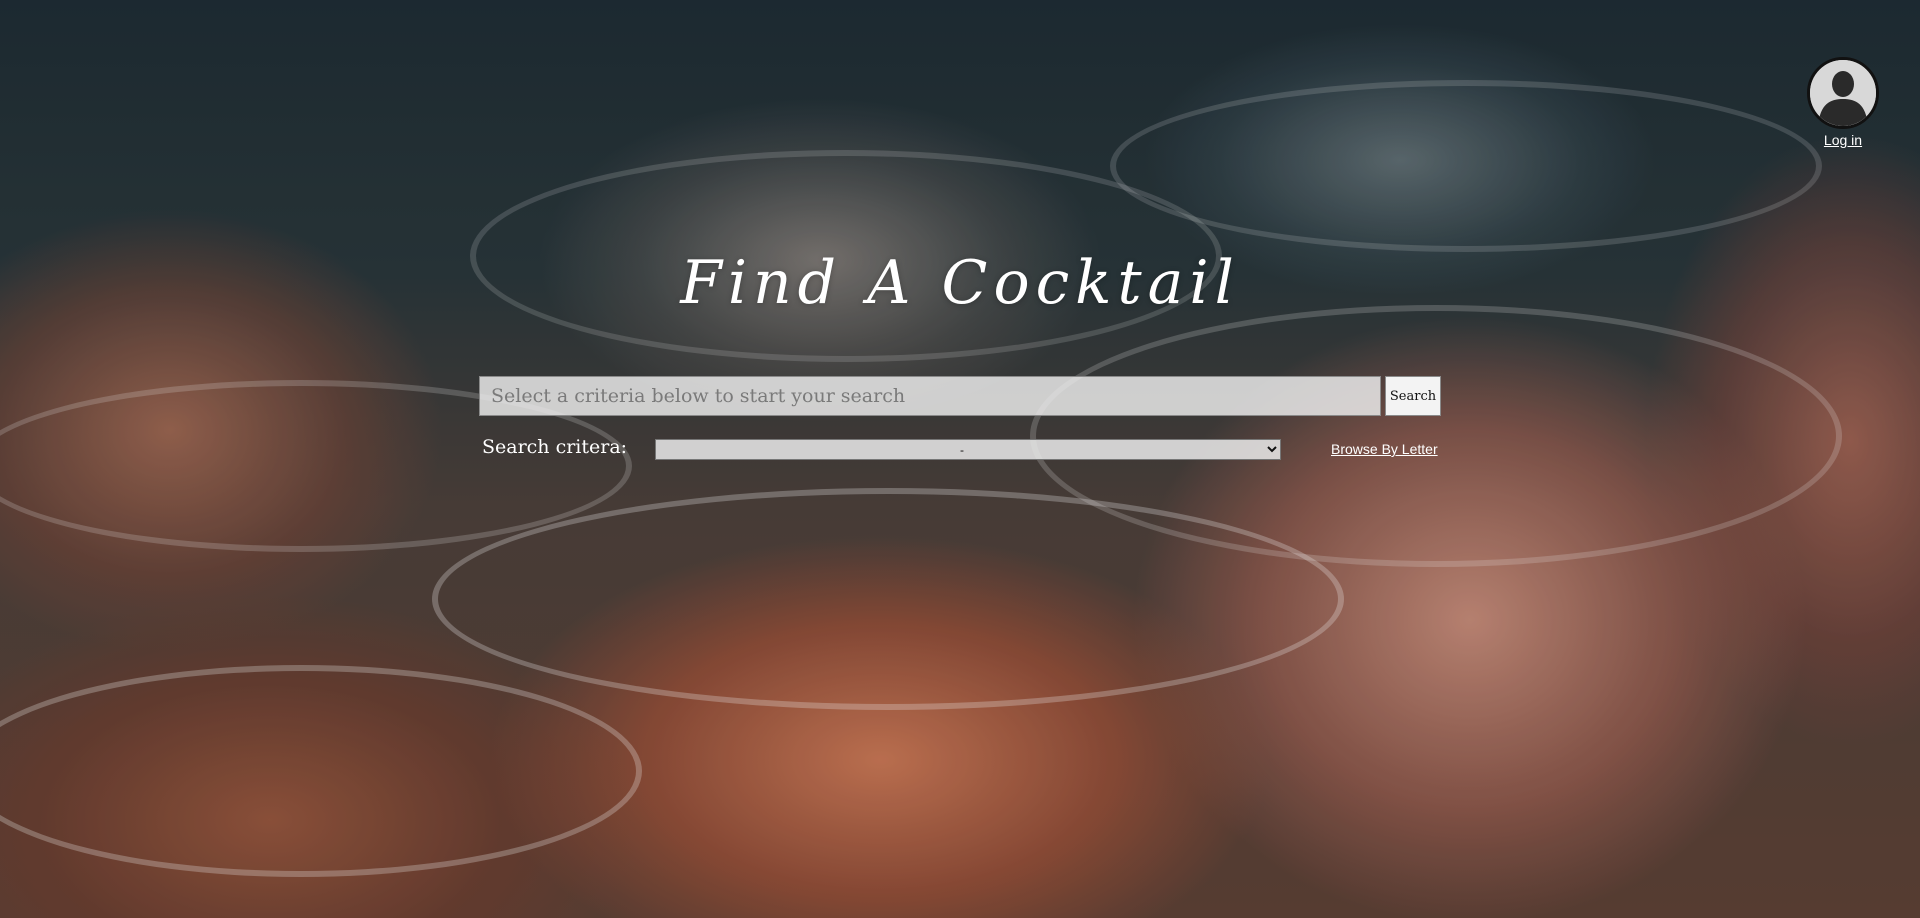 The image size is (1920, 918). What do you see at coordinates (968, 449) in the screenshot?
I see `search-criteria-select: -` at bounding box center [968, 449].